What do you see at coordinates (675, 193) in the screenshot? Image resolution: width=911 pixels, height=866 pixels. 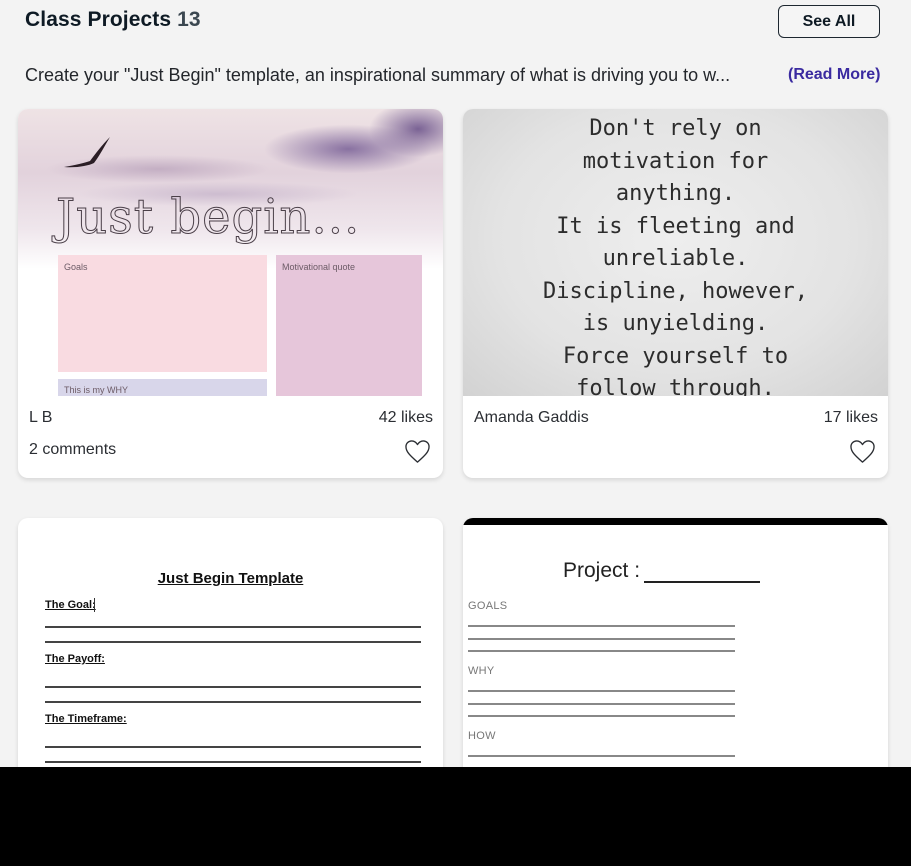 I see `quote-line: anything.` at bounding box center [675, 193].